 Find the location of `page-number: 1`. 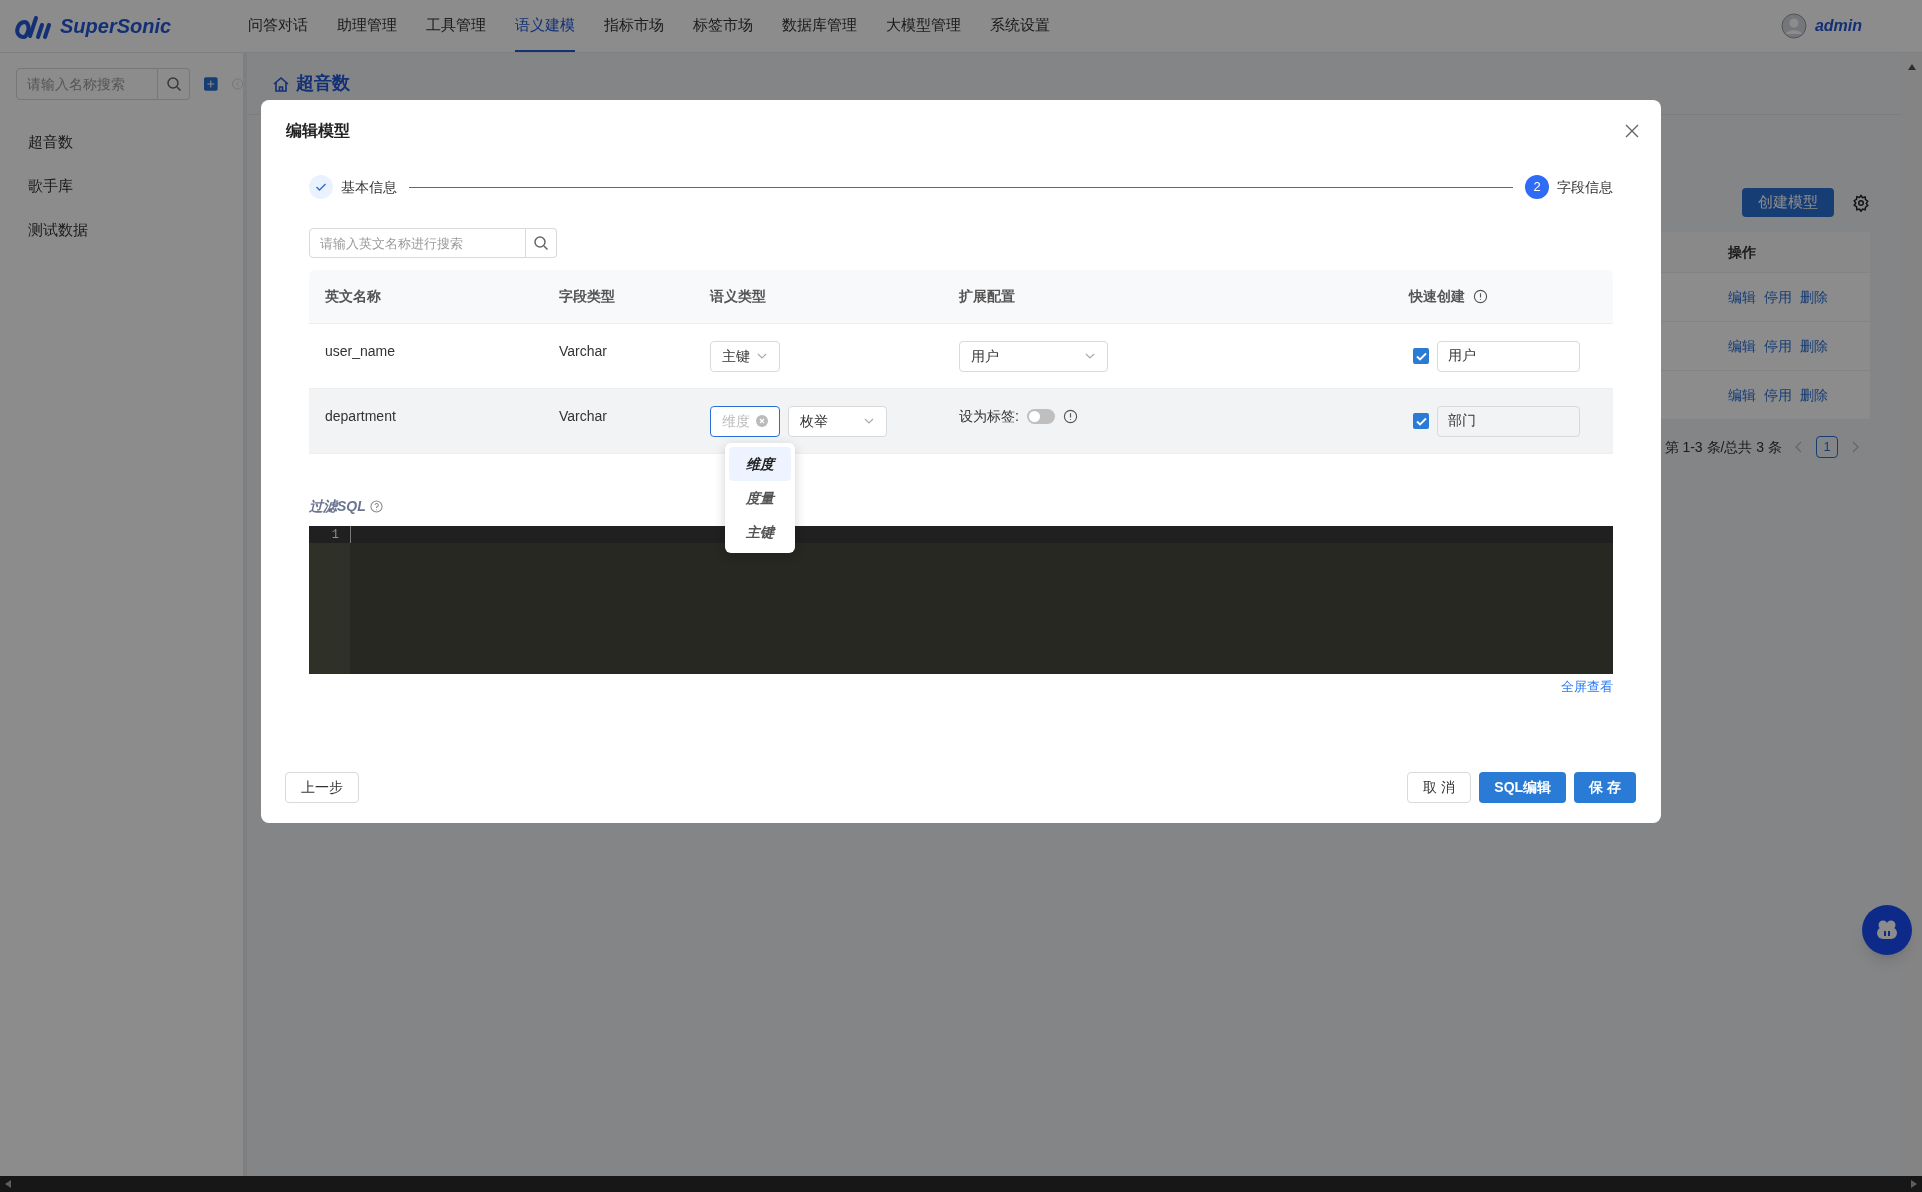

page-number: 1 is located at coordinates (1827, 447).